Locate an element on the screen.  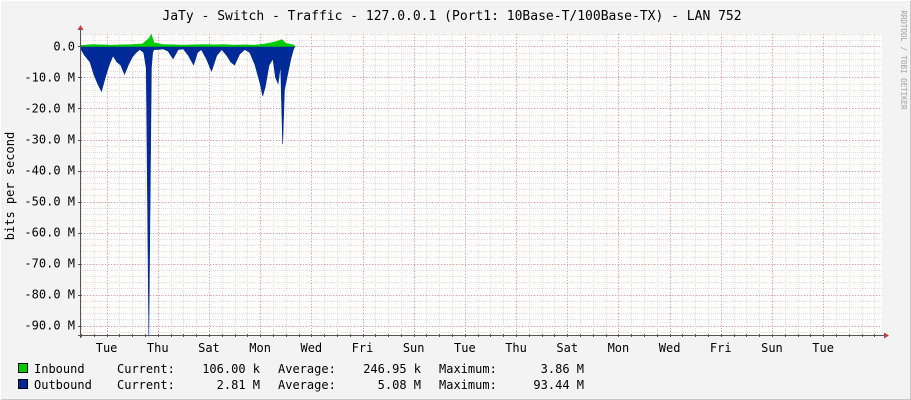
legend-average-value: 5.08 M is located at coordinates (399, 385).